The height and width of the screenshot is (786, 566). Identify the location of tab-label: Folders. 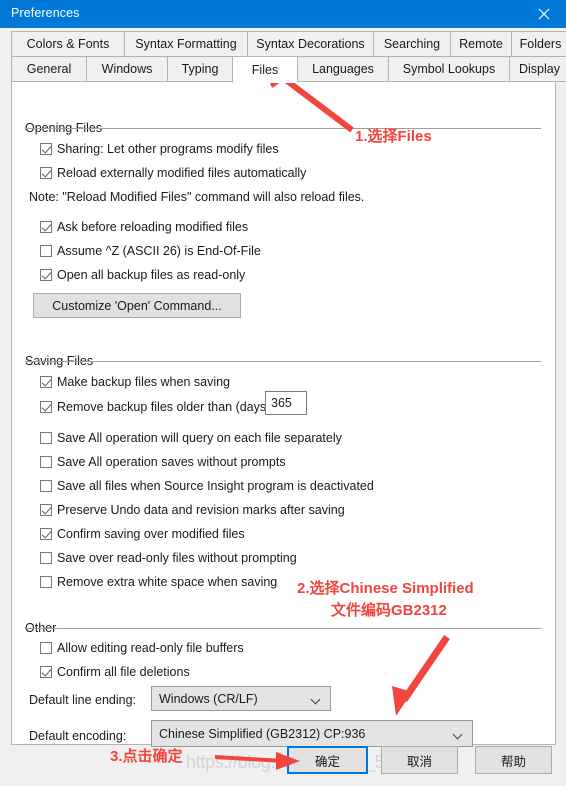
(540, 44).